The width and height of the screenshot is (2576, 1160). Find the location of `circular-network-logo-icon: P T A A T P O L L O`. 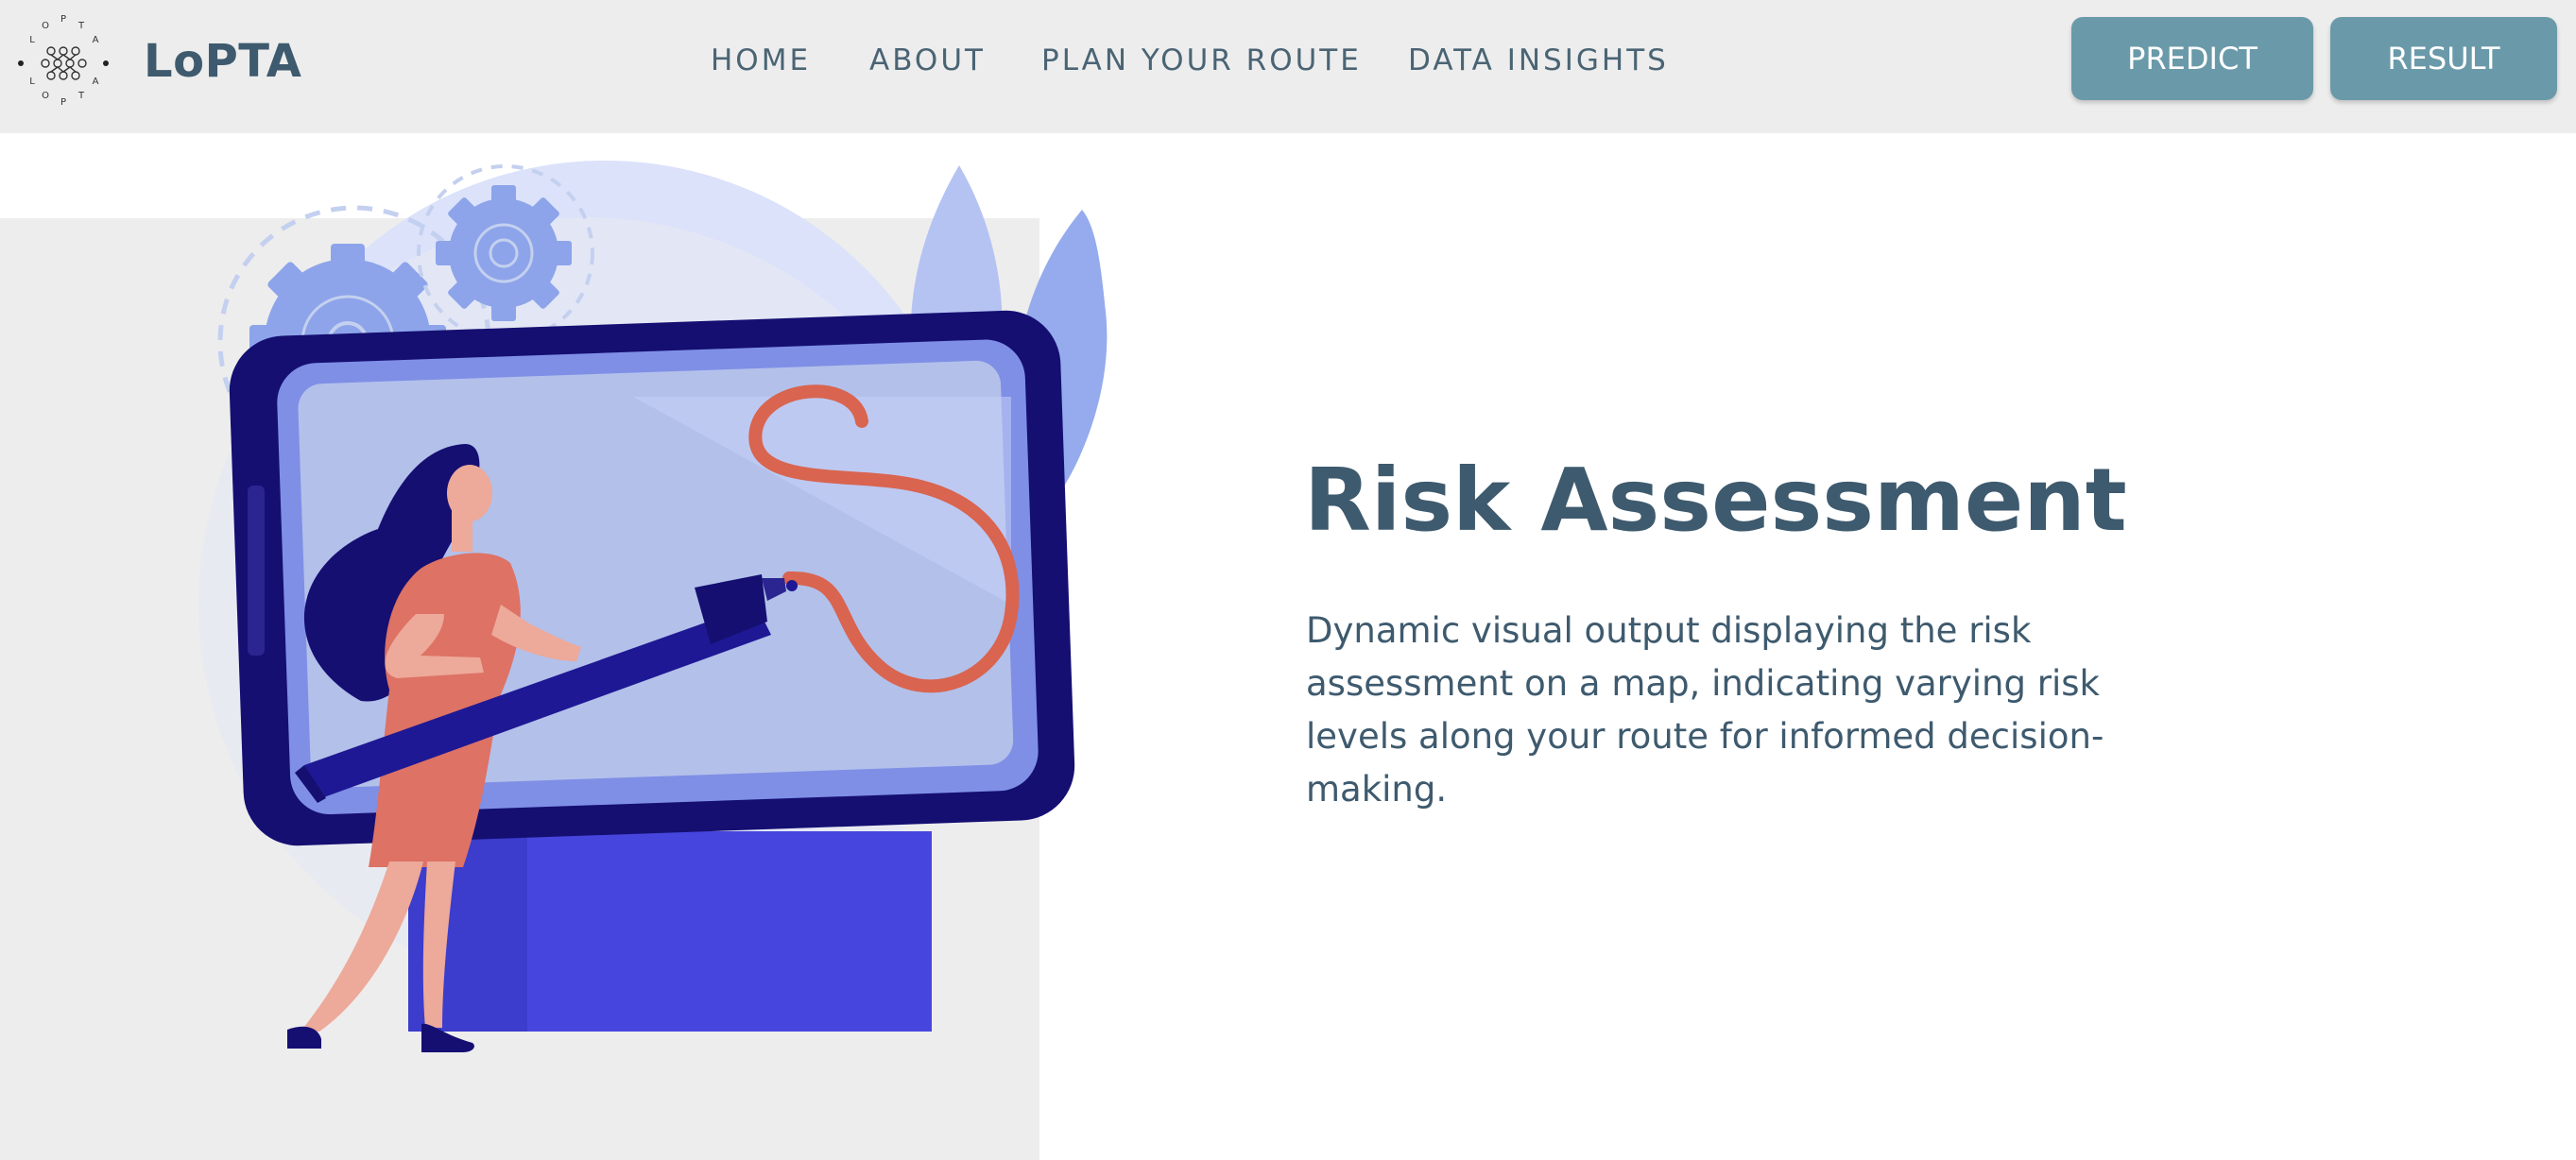

circular-network-logo-icon: P T A A T P O L L O is located at coordinates (63, 61).